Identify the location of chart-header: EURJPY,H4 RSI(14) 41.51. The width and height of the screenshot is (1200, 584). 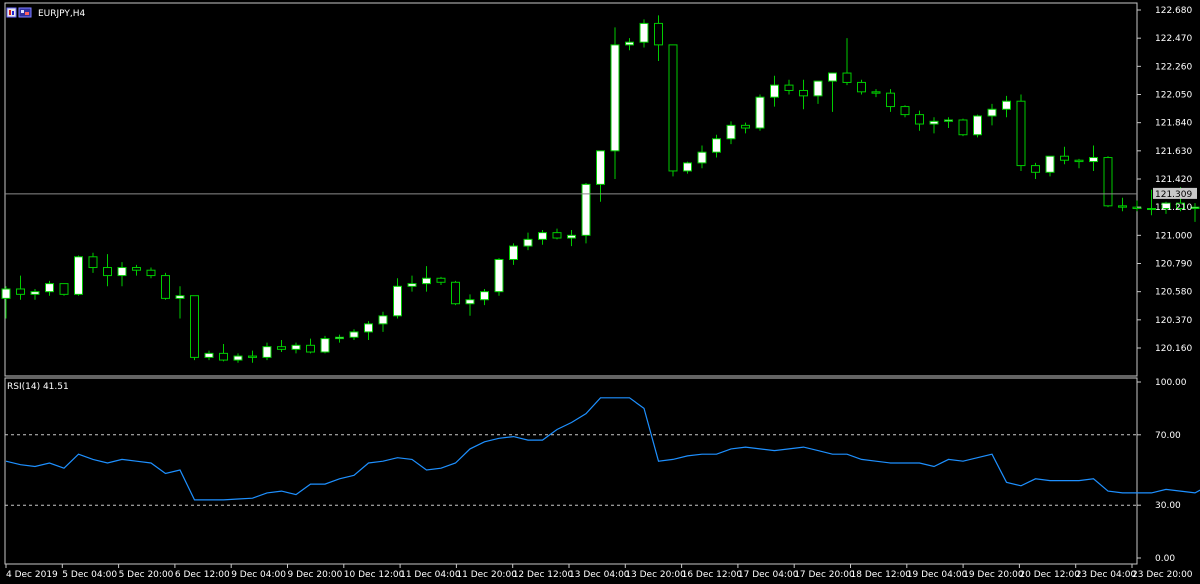
(46, 199).